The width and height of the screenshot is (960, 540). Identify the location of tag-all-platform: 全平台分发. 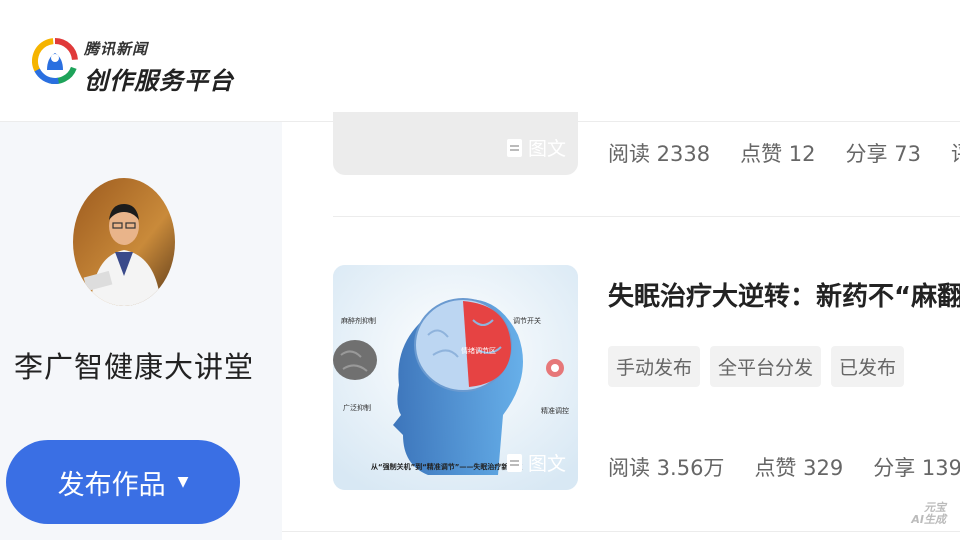
(766, 366).